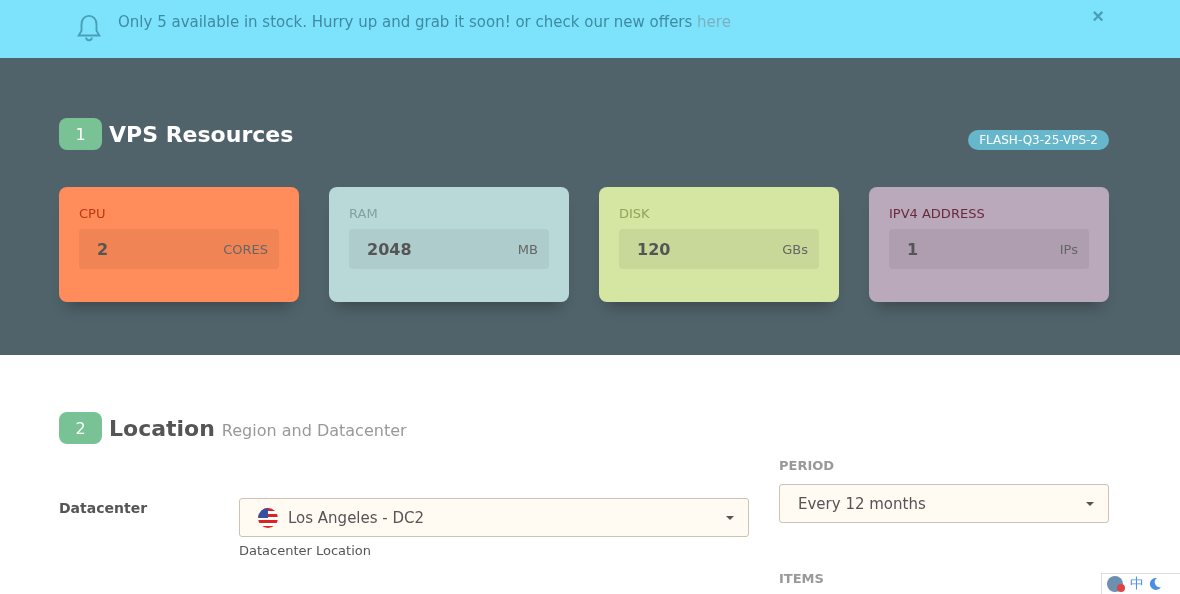 The height and width of the screenshot is (594, 1180). I want to click on resource-label: DISK, so click(635, 213).